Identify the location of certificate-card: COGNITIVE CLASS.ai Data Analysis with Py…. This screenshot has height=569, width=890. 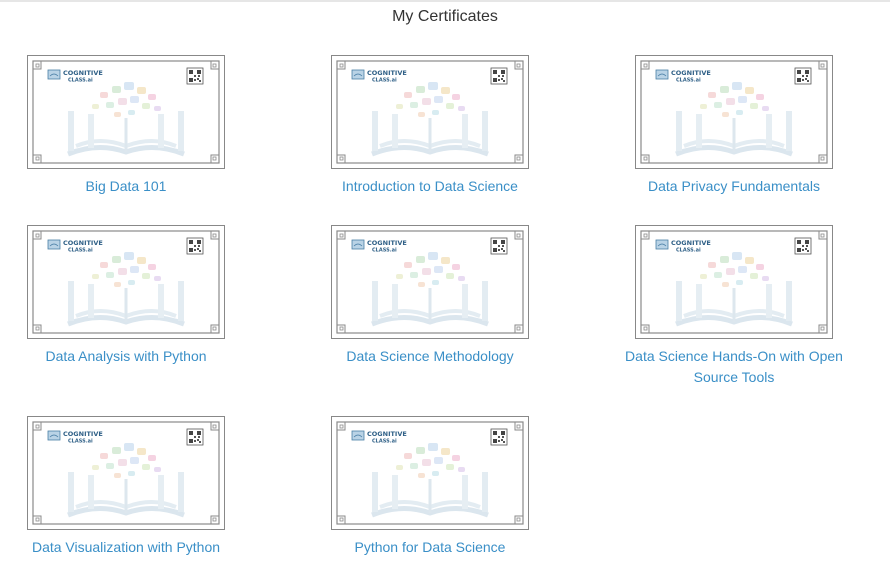
(126, 296).